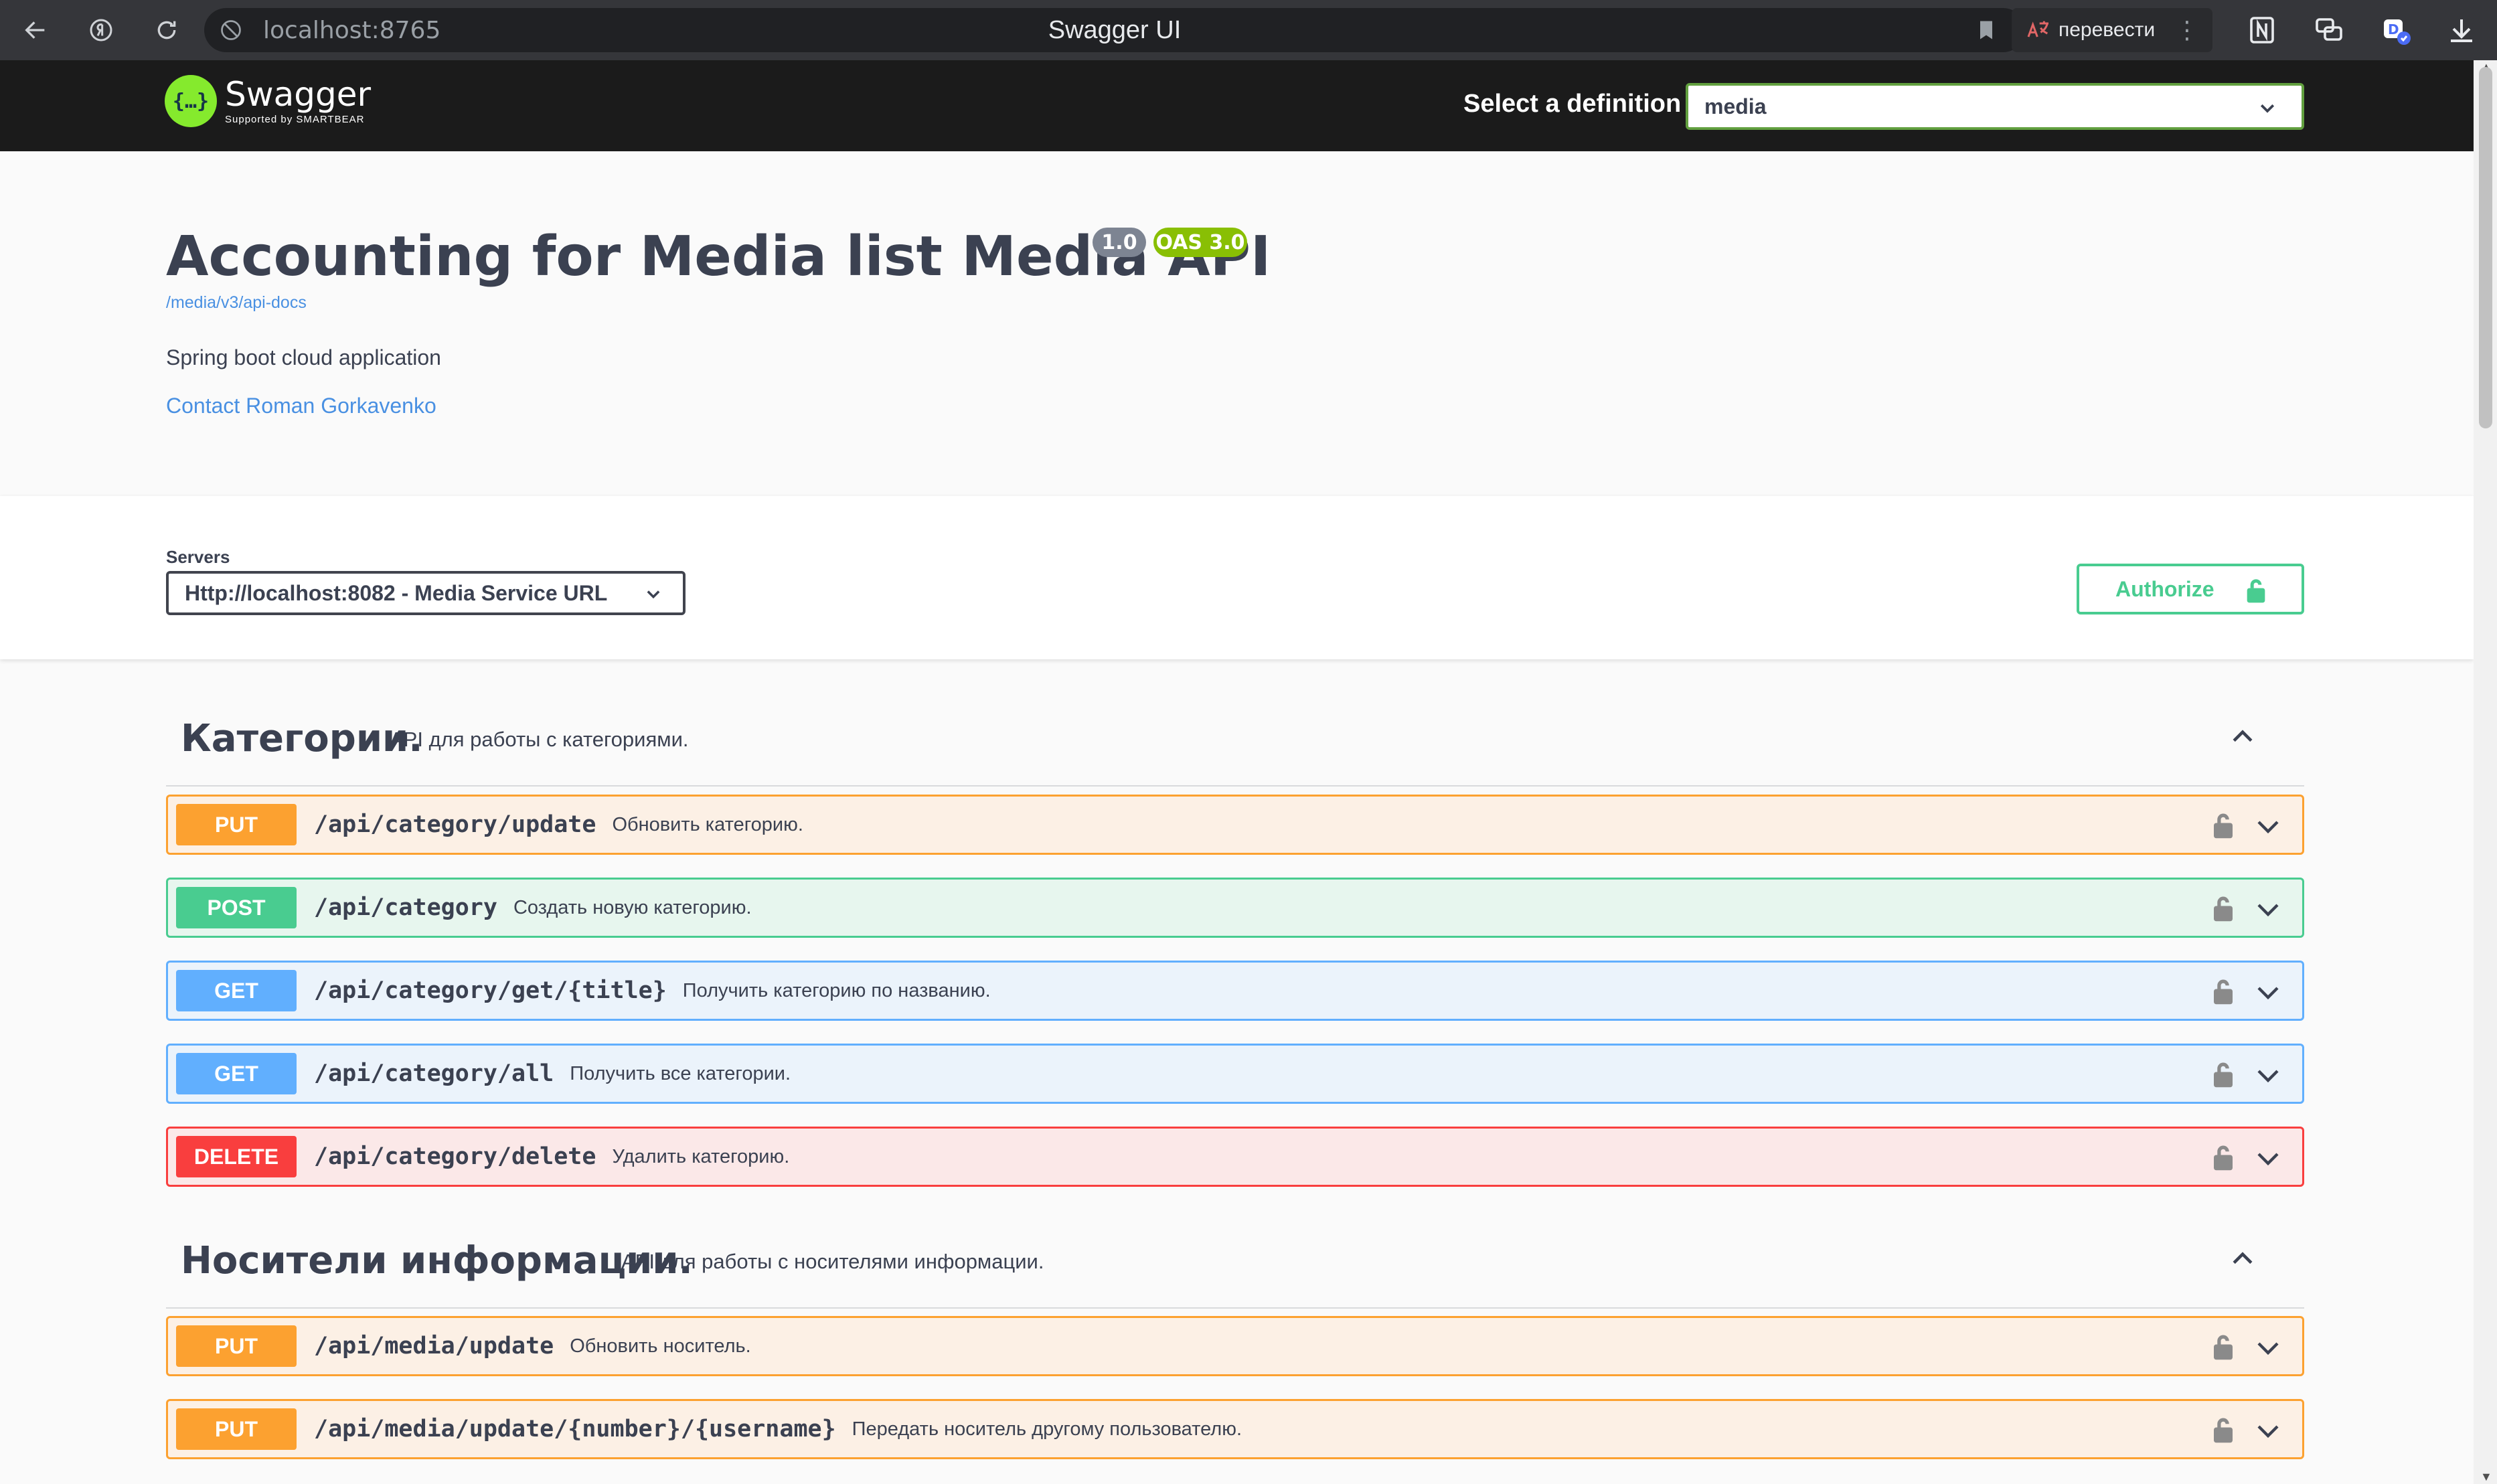 The height and width of the screenshot is (1484, 2497). Describe the element at coordinates (2485, 248) in the screenshot. I see `scrollbar-thumb` at that location.